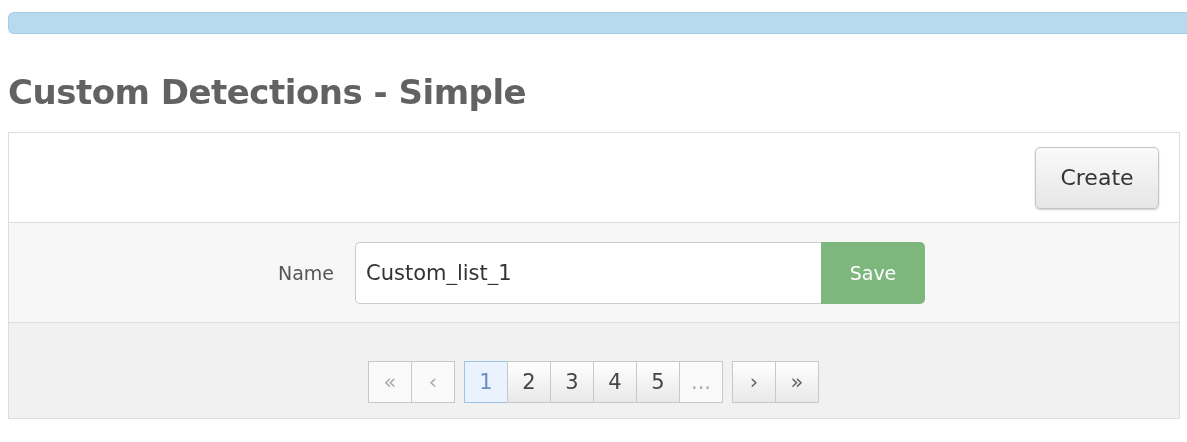 This screenshot has height=442, width=1187. Describe the element at coordinates (588, 272) in the screenshot. I see `name-field: Custom_list_1` at that location.